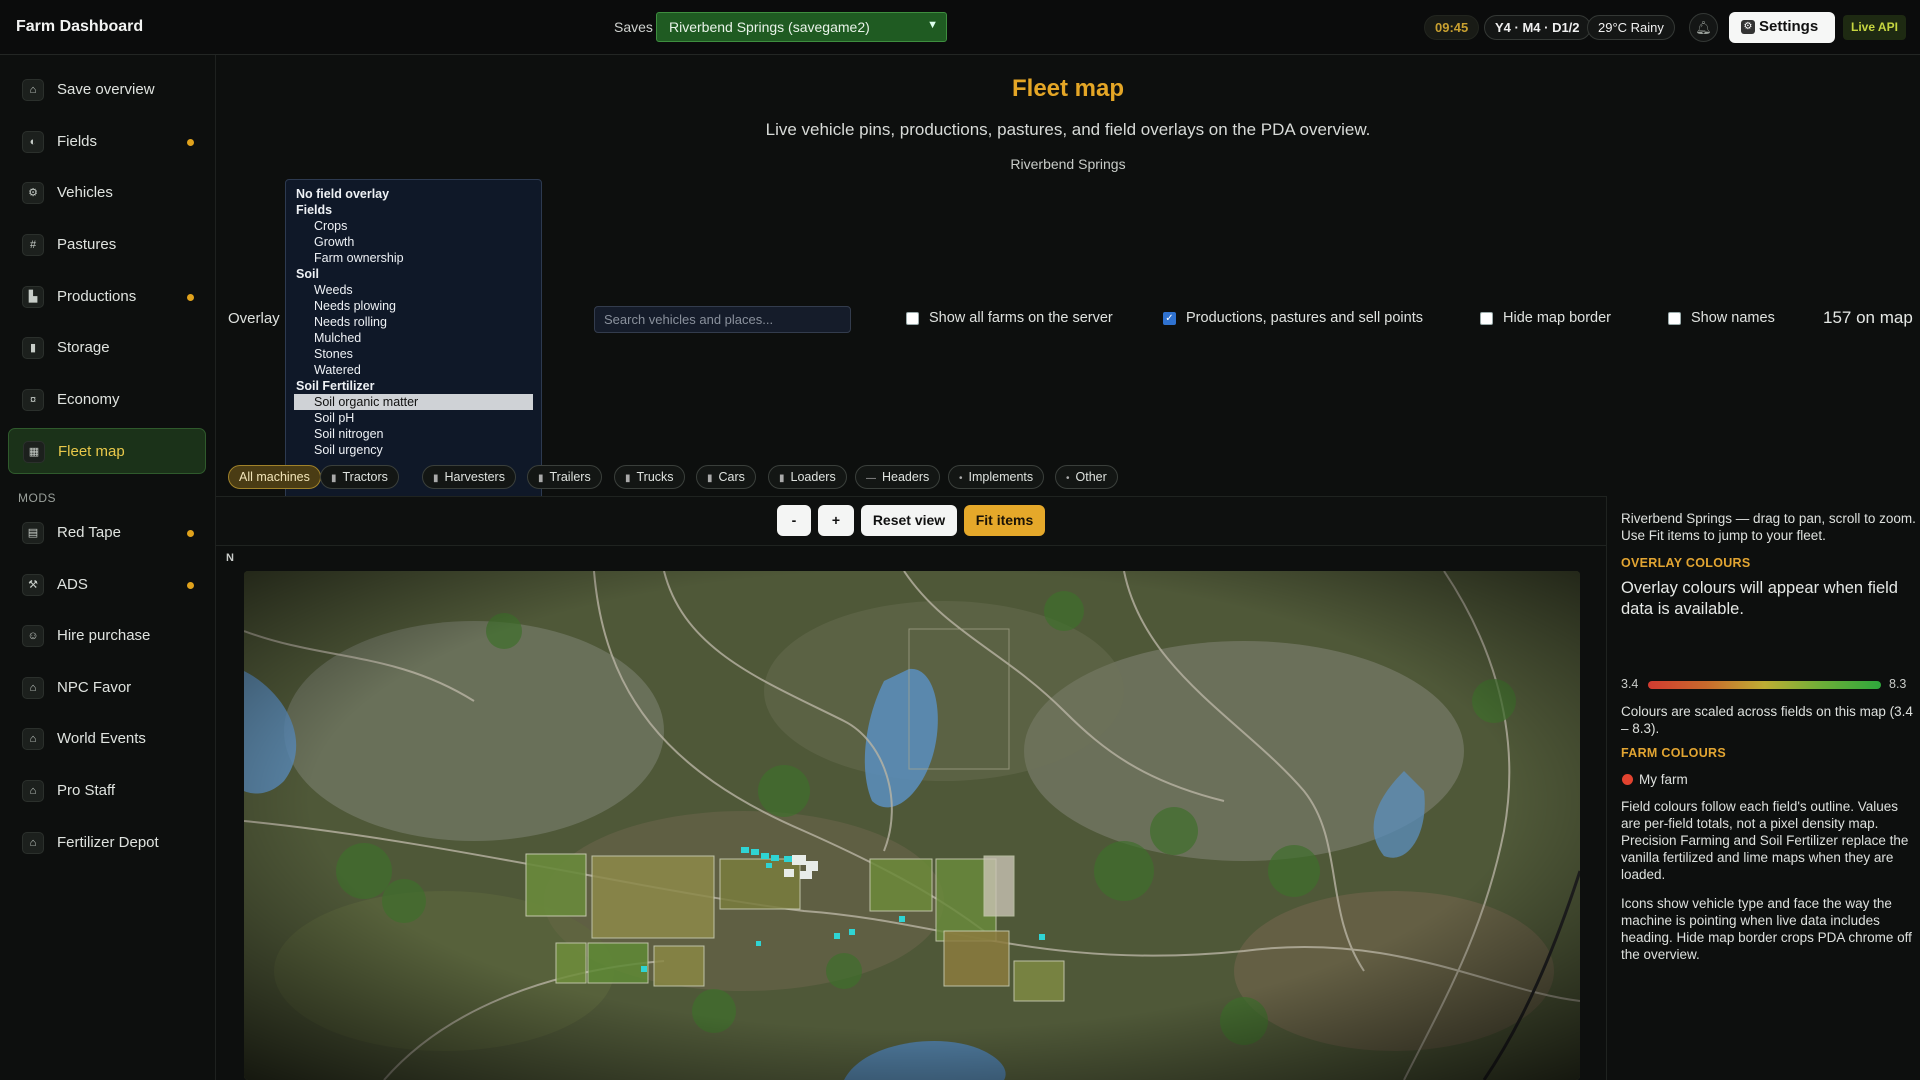  I want to click on filter-trailers: ▮ Trailers, so click(564, 477).